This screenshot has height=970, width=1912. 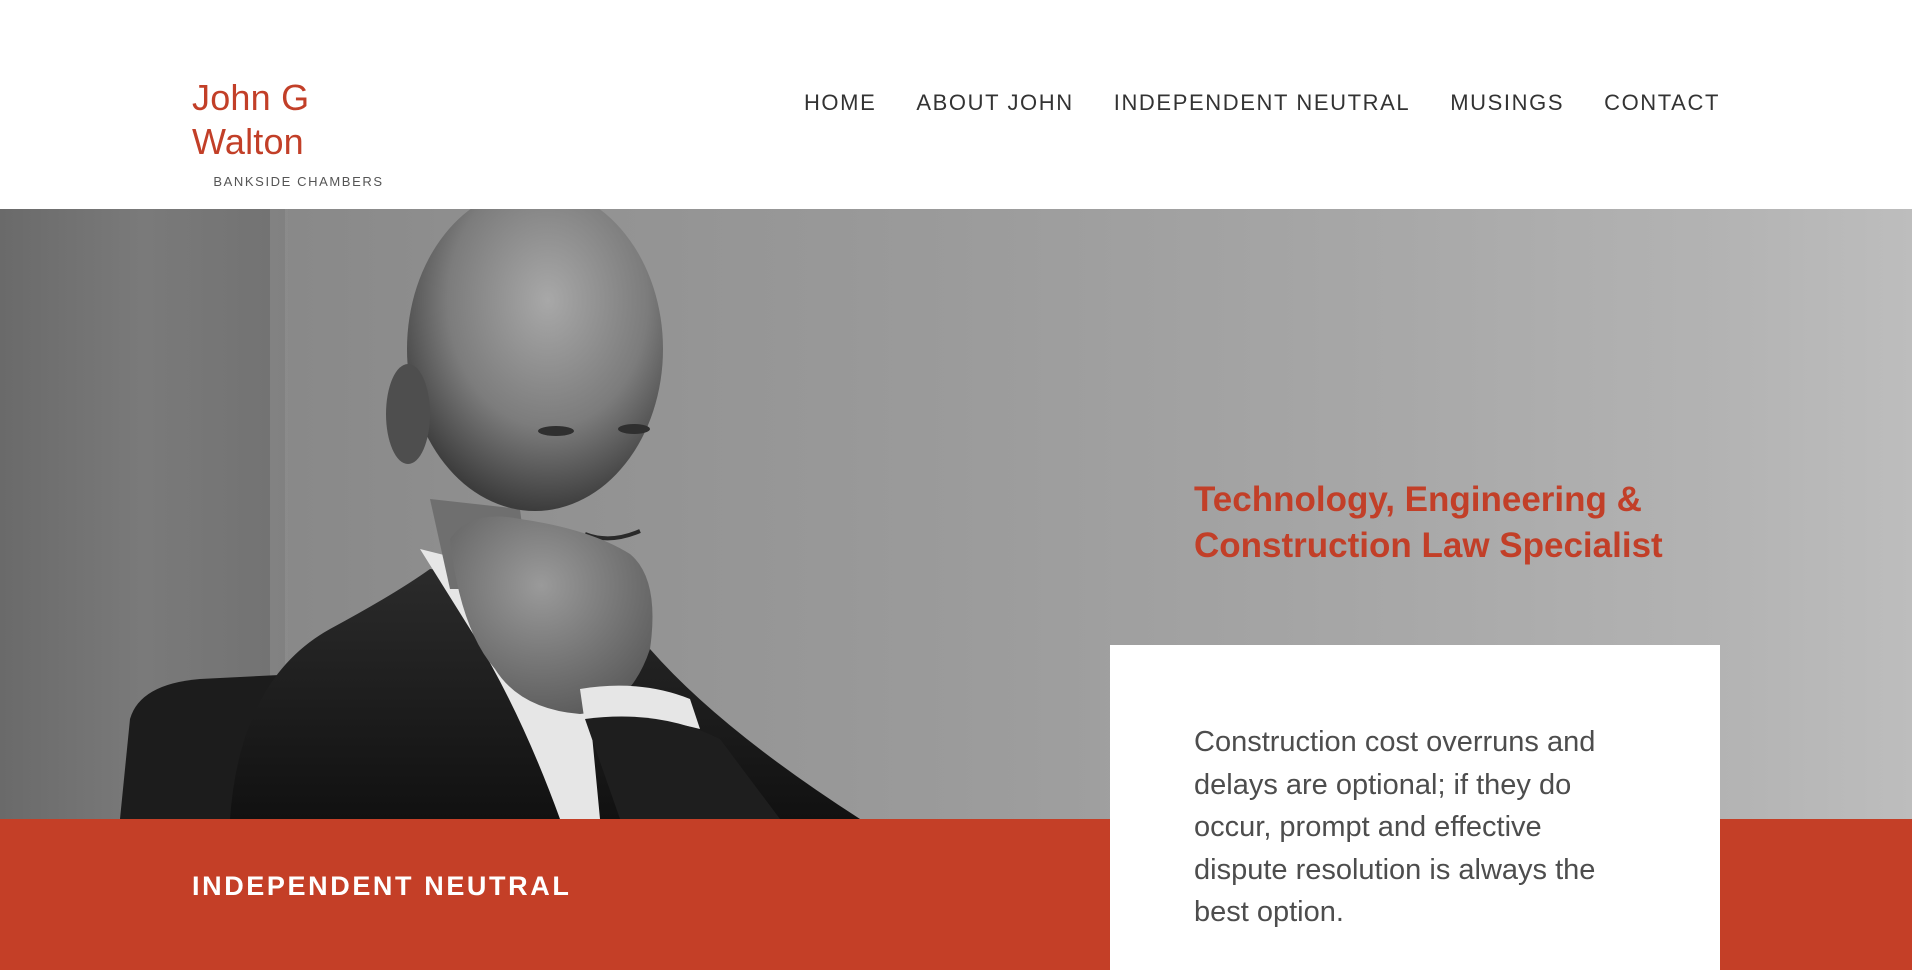 I want to click on hero-tagline-line-1: Technology, Engineering &, so click(x=1418, y=499).